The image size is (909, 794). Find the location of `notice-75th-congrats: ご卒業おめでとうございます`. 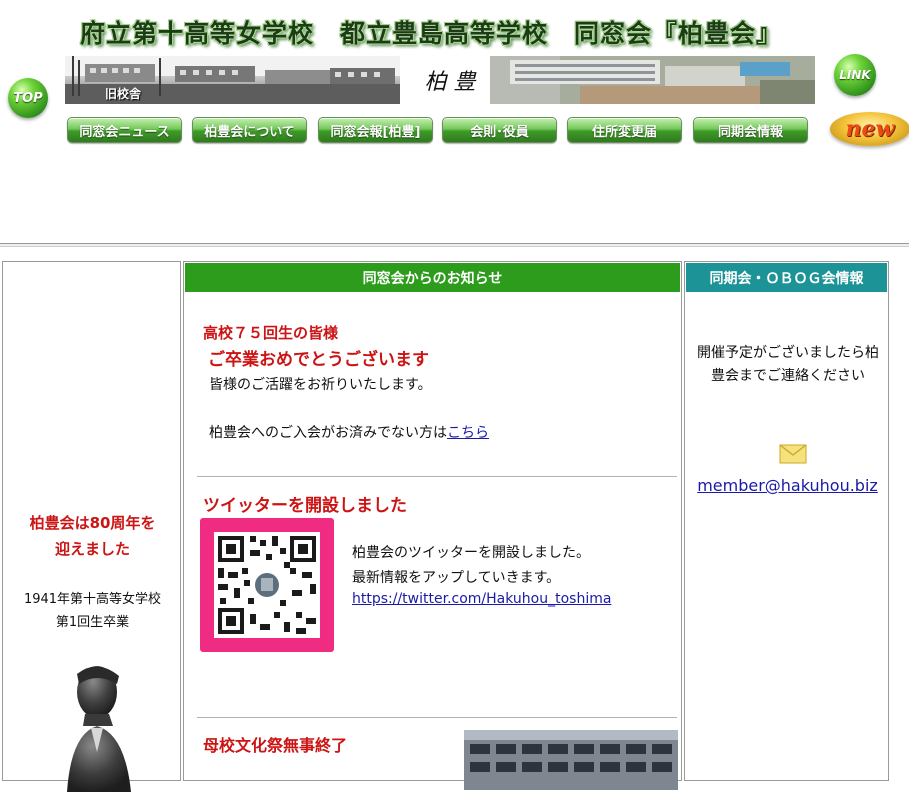

notice-75th-congrats: ご卒業おめでとうございます is located at coordinates (318, 360).